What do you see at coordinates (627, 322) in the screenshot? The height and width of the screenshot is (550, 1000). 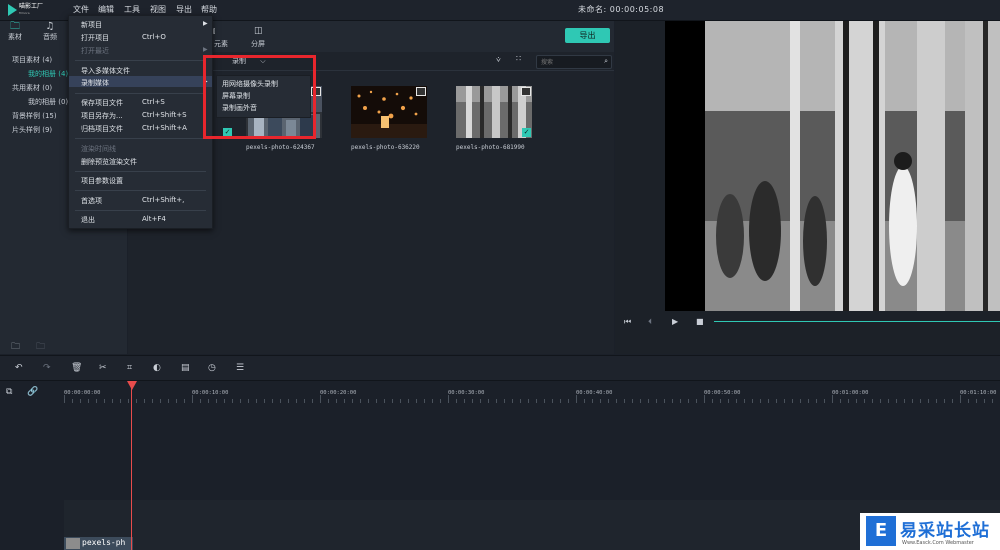 I see `previous-frame-icon: ⏮` at bounding box center [627, 322].